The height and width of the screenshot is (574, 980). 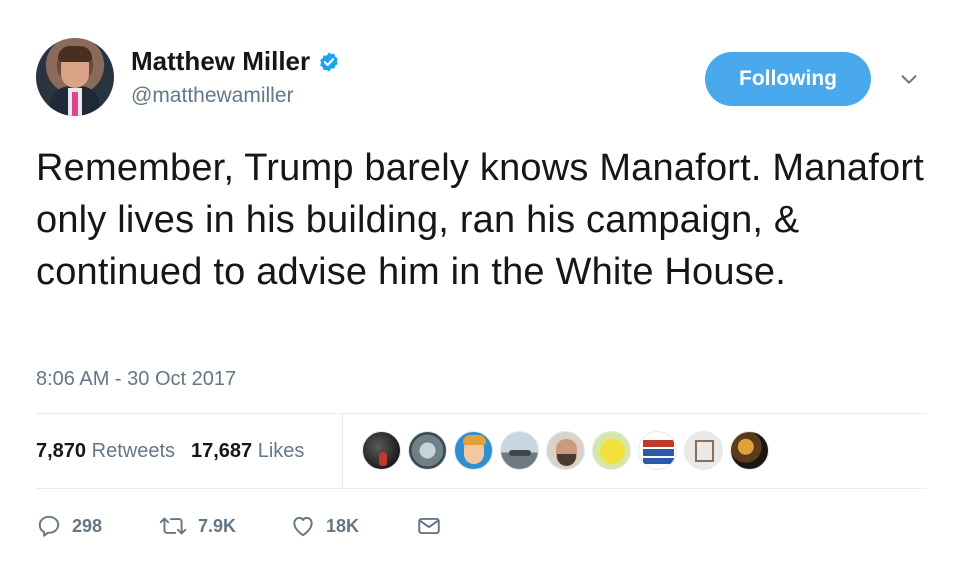 I want to click on tweet-timestamp: 8:06 AM - 30 Oct 2017, so click(x=136, y=379).